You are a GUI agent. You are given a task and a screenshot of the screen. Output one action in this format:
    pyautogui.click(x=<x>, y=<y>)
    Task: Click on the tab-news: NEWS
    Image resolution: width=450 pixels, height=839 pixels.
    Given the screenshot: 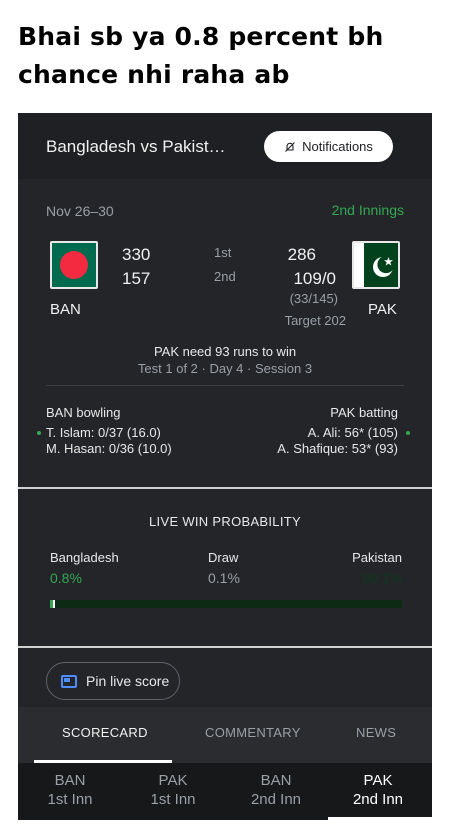 What is the action you would take?
    pyautogui.click(x=376, y=732)
    